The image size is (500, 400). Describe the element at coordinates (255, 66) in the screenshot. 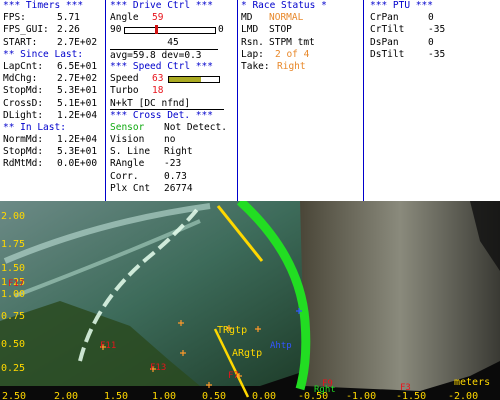

I see `race-label: Take:` at that location.